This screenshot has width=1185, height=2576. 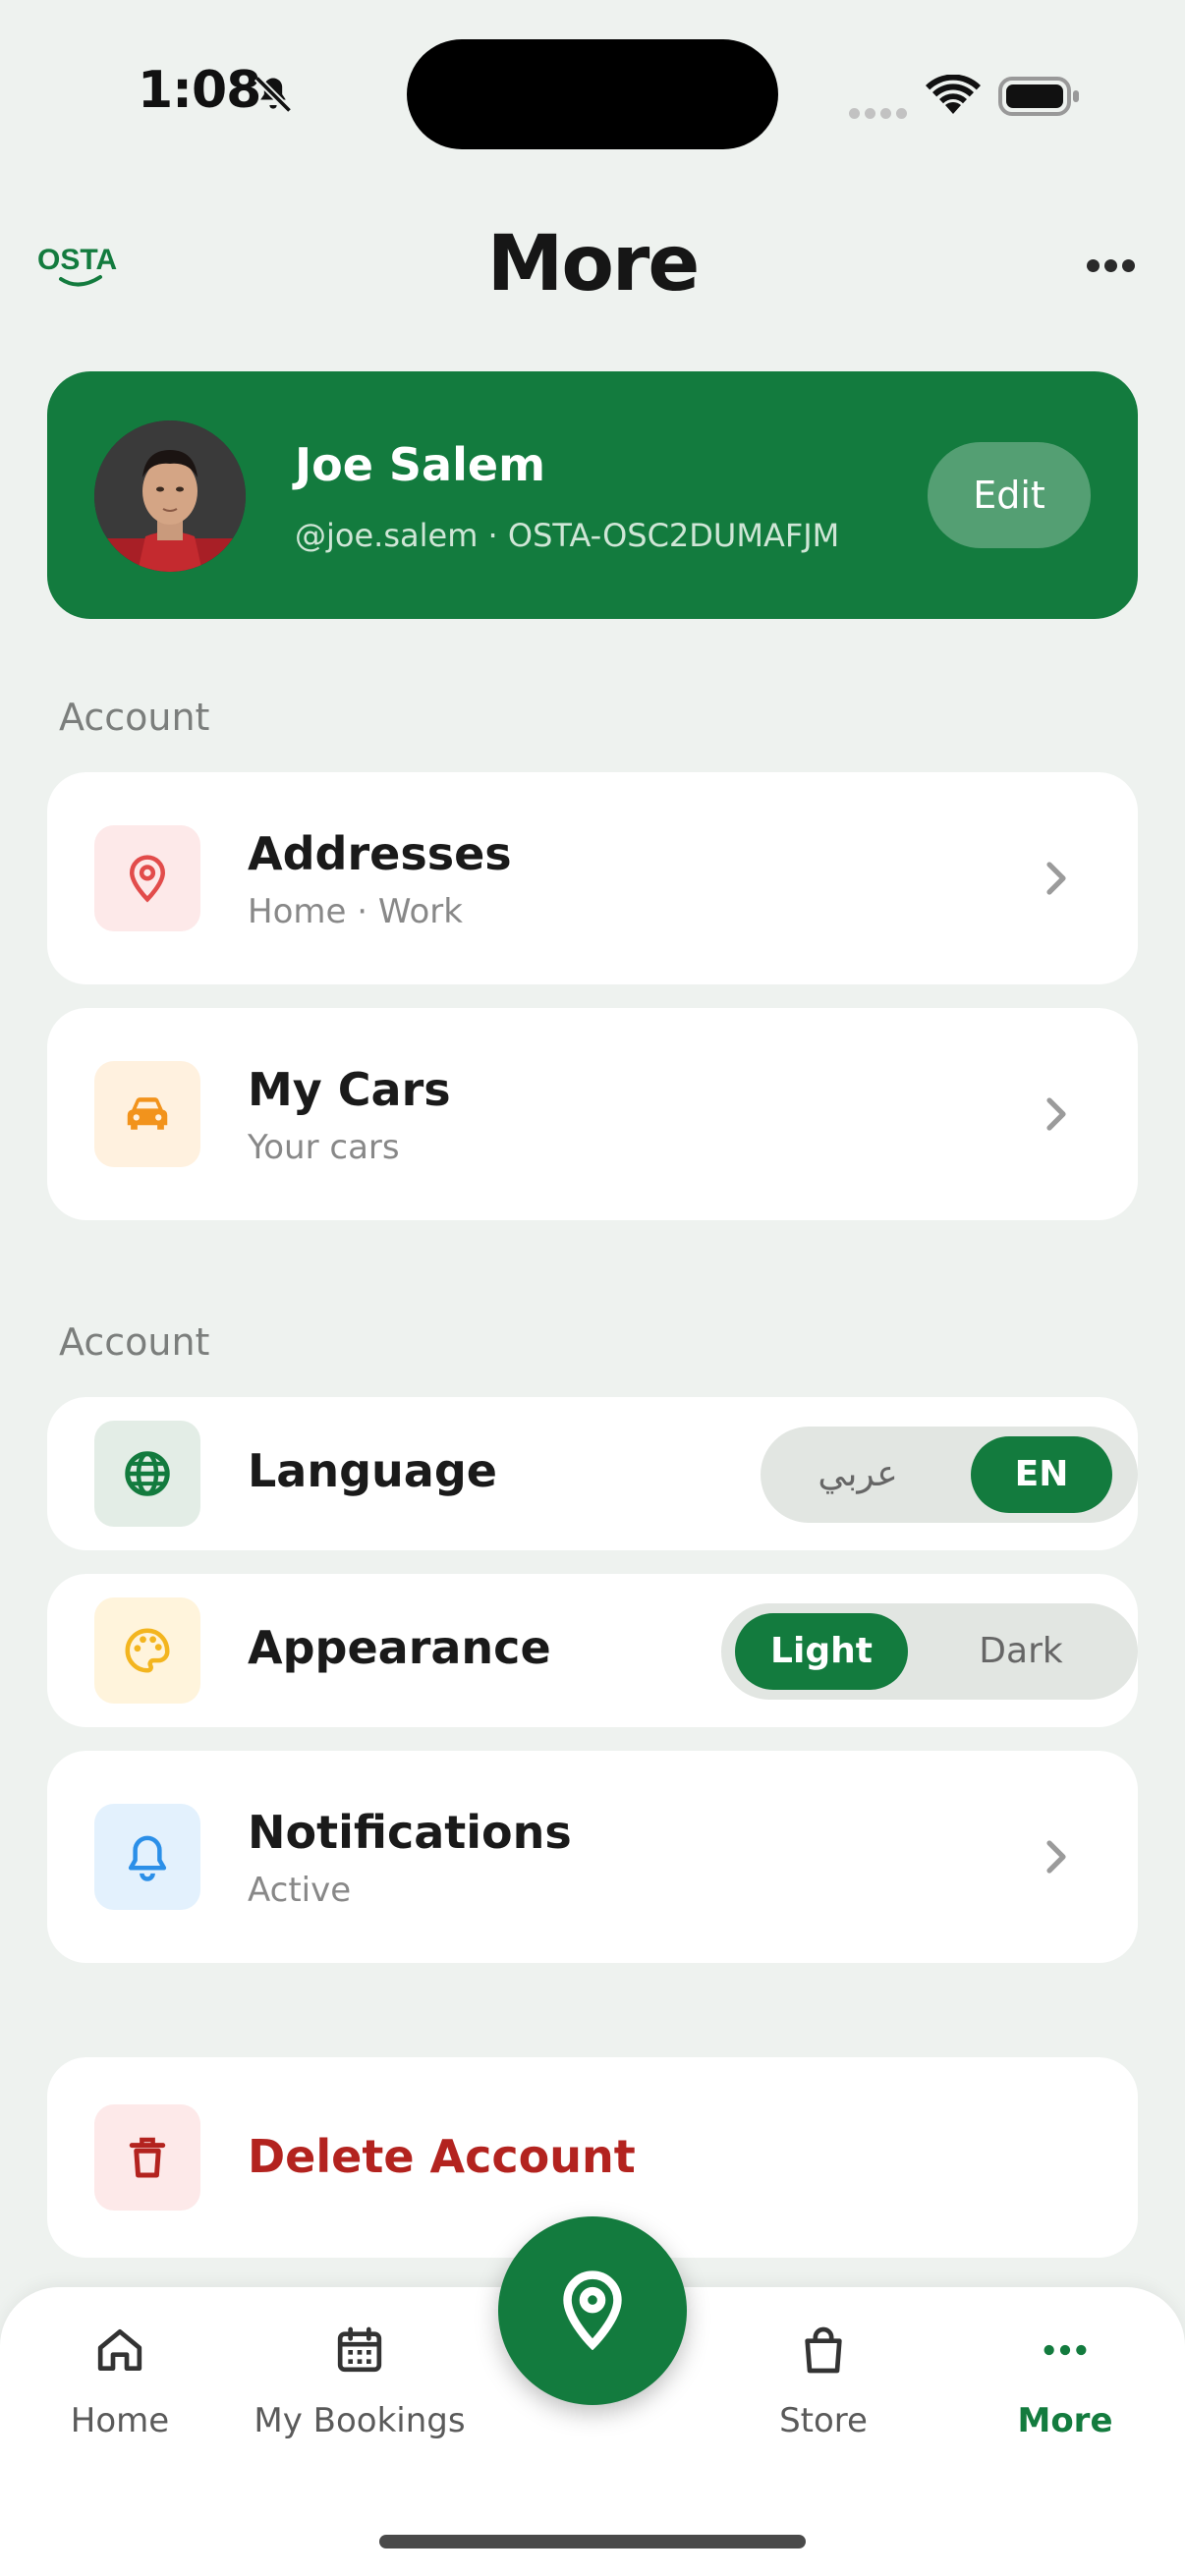 I want to click on status-time: 1:08, so click(x=200, y=90).